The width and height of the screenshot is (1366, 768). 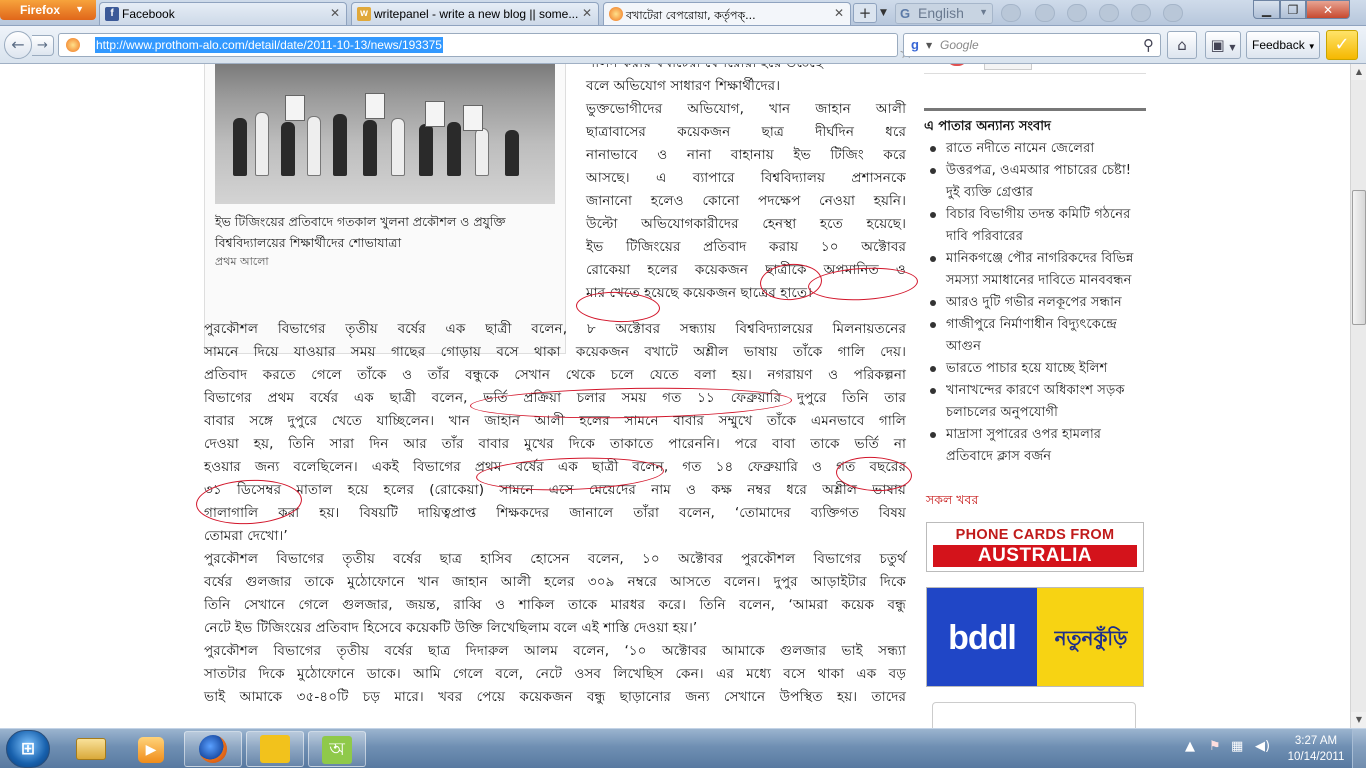 I want to click on prothom-alo-icon, so click(x=616, y=14).